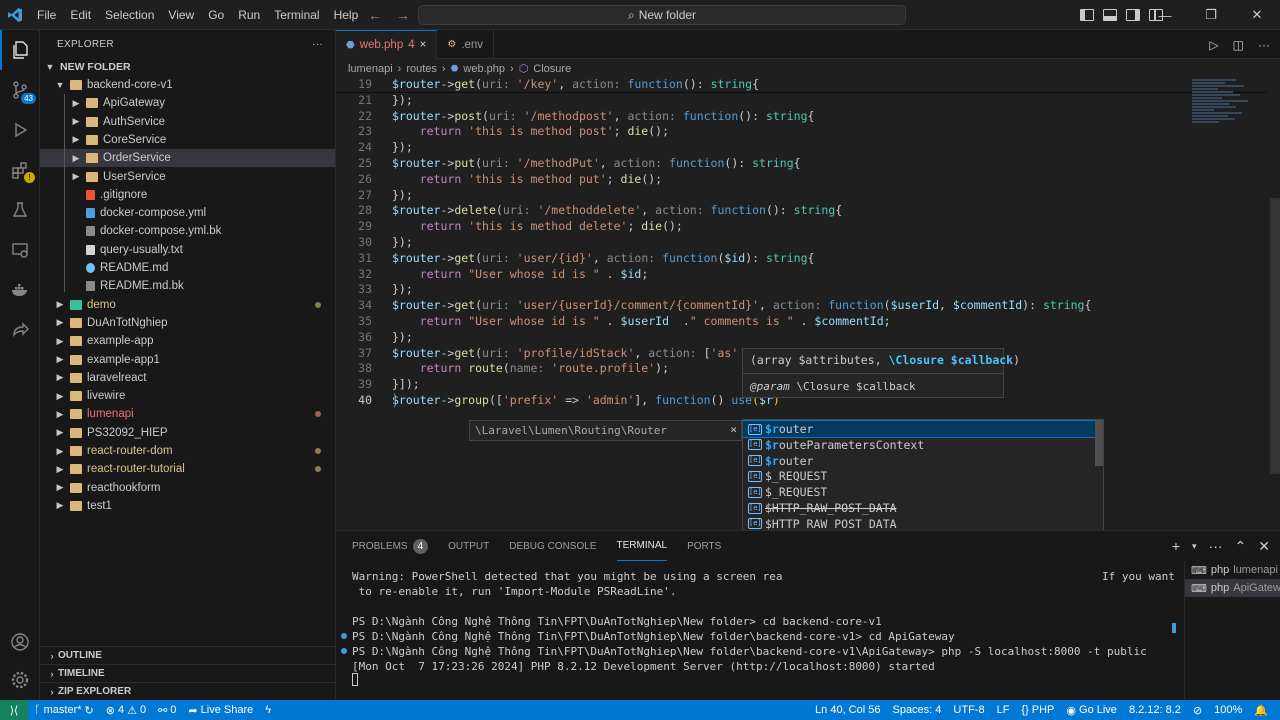 The width and height of the screenshot is (1280, 720). Describe the element at coordinates (167, 710) in the screenshot. I see `ports-status: ⚯ 0` at that location.